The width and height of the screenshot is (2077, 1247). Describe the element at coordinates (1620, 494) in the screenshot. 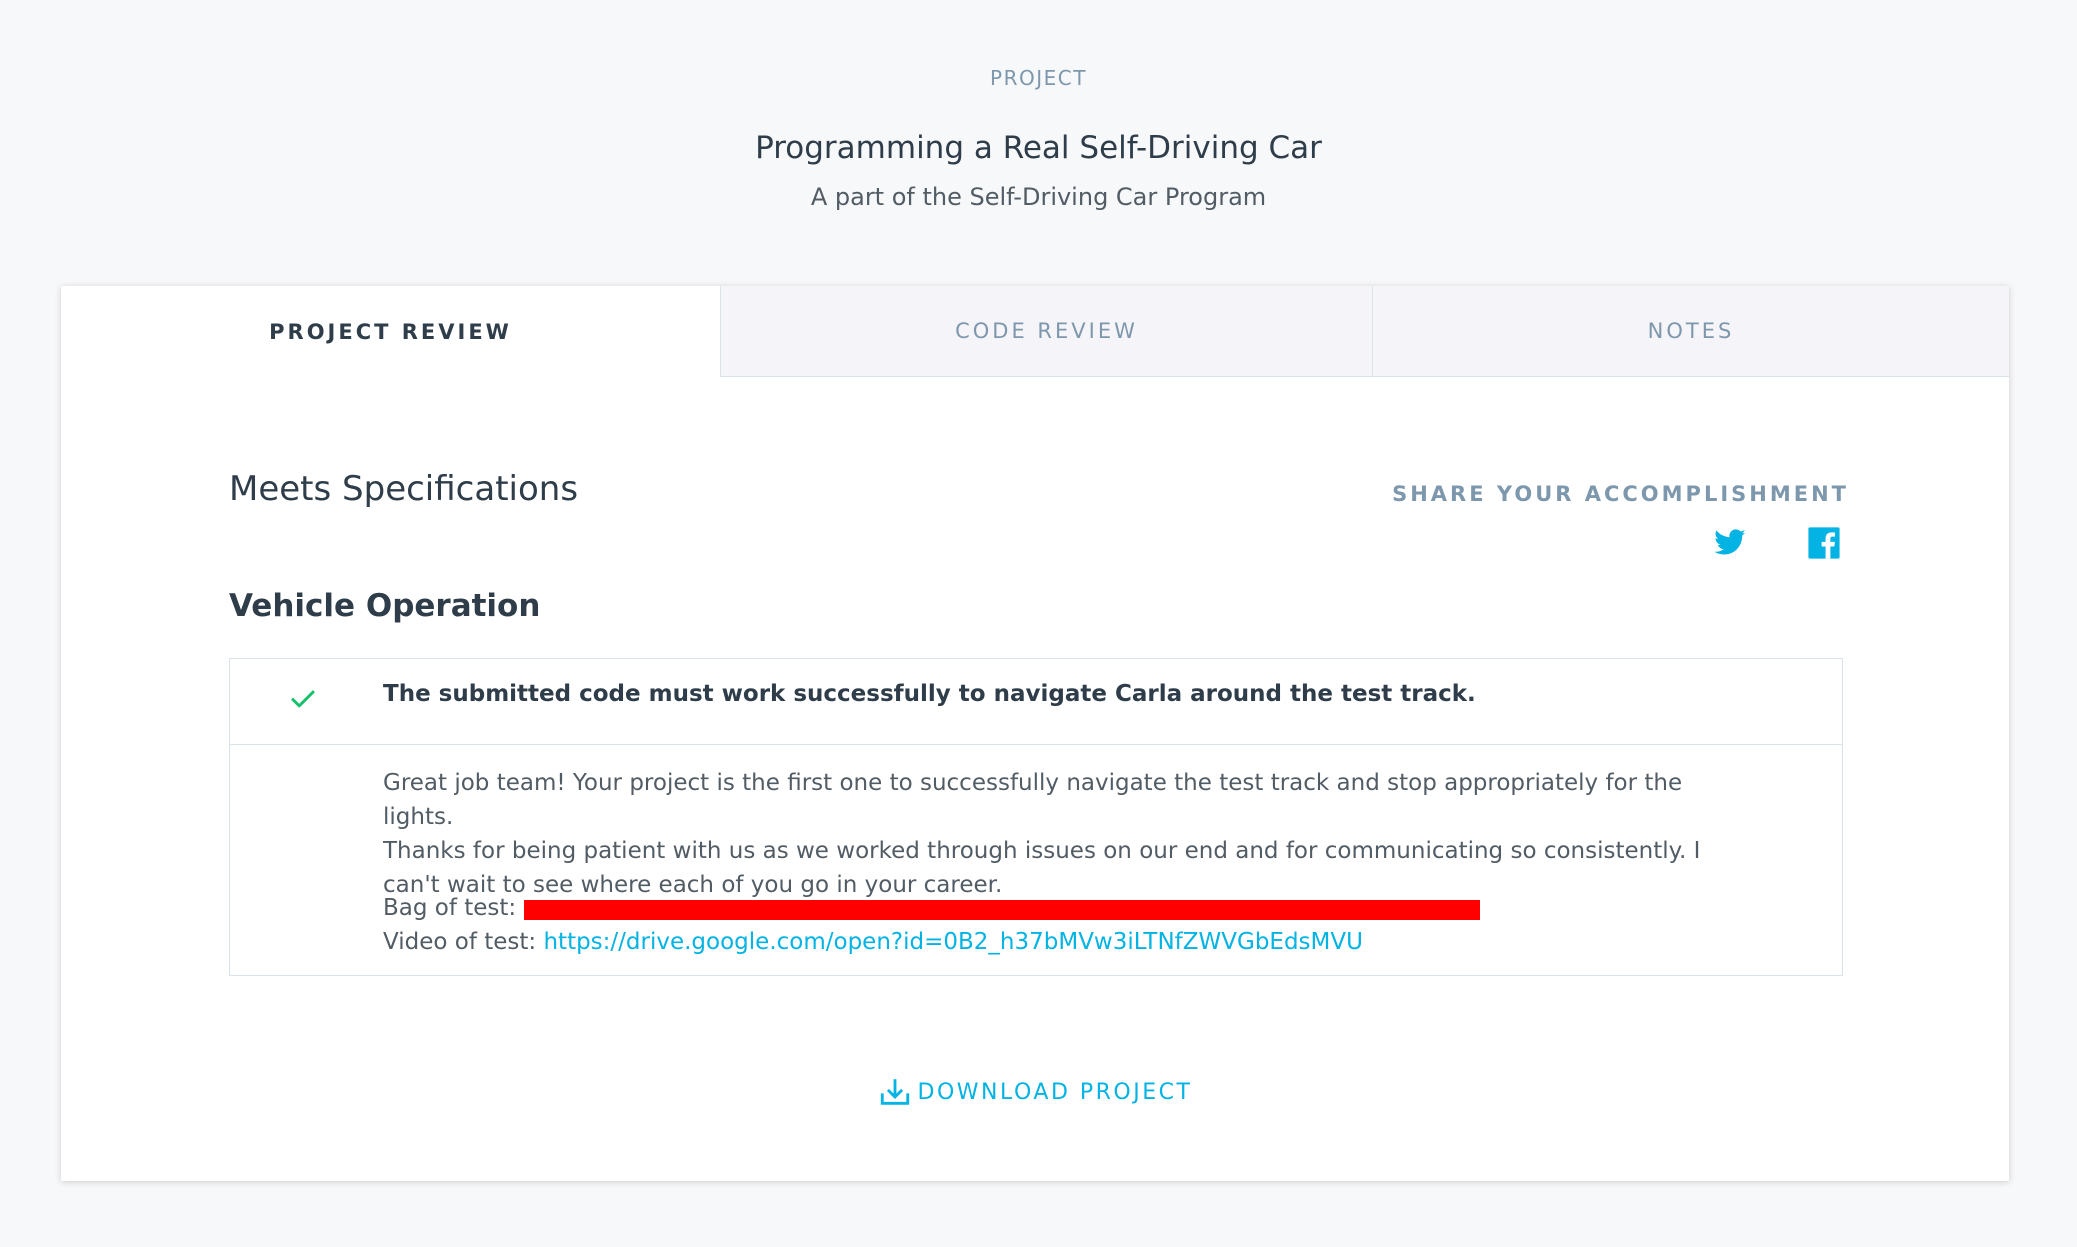

I see `share-label: SHARE YOUR ACCOMPLISHMENT` at that location.